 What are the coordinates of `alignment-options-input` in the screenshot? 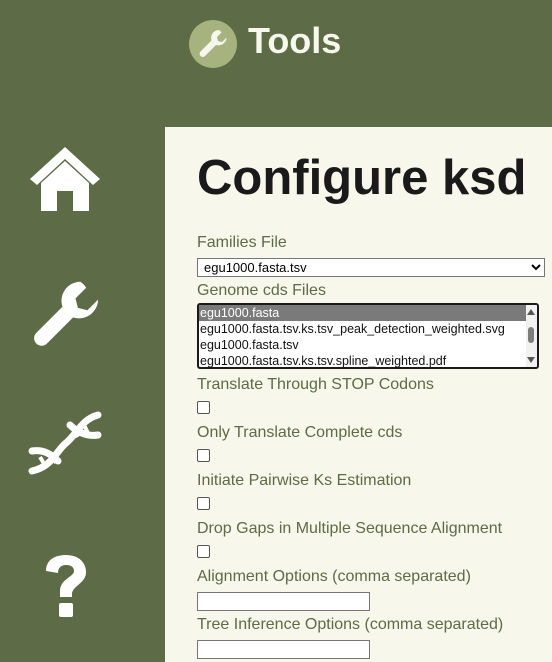 It's located at (283, 601).